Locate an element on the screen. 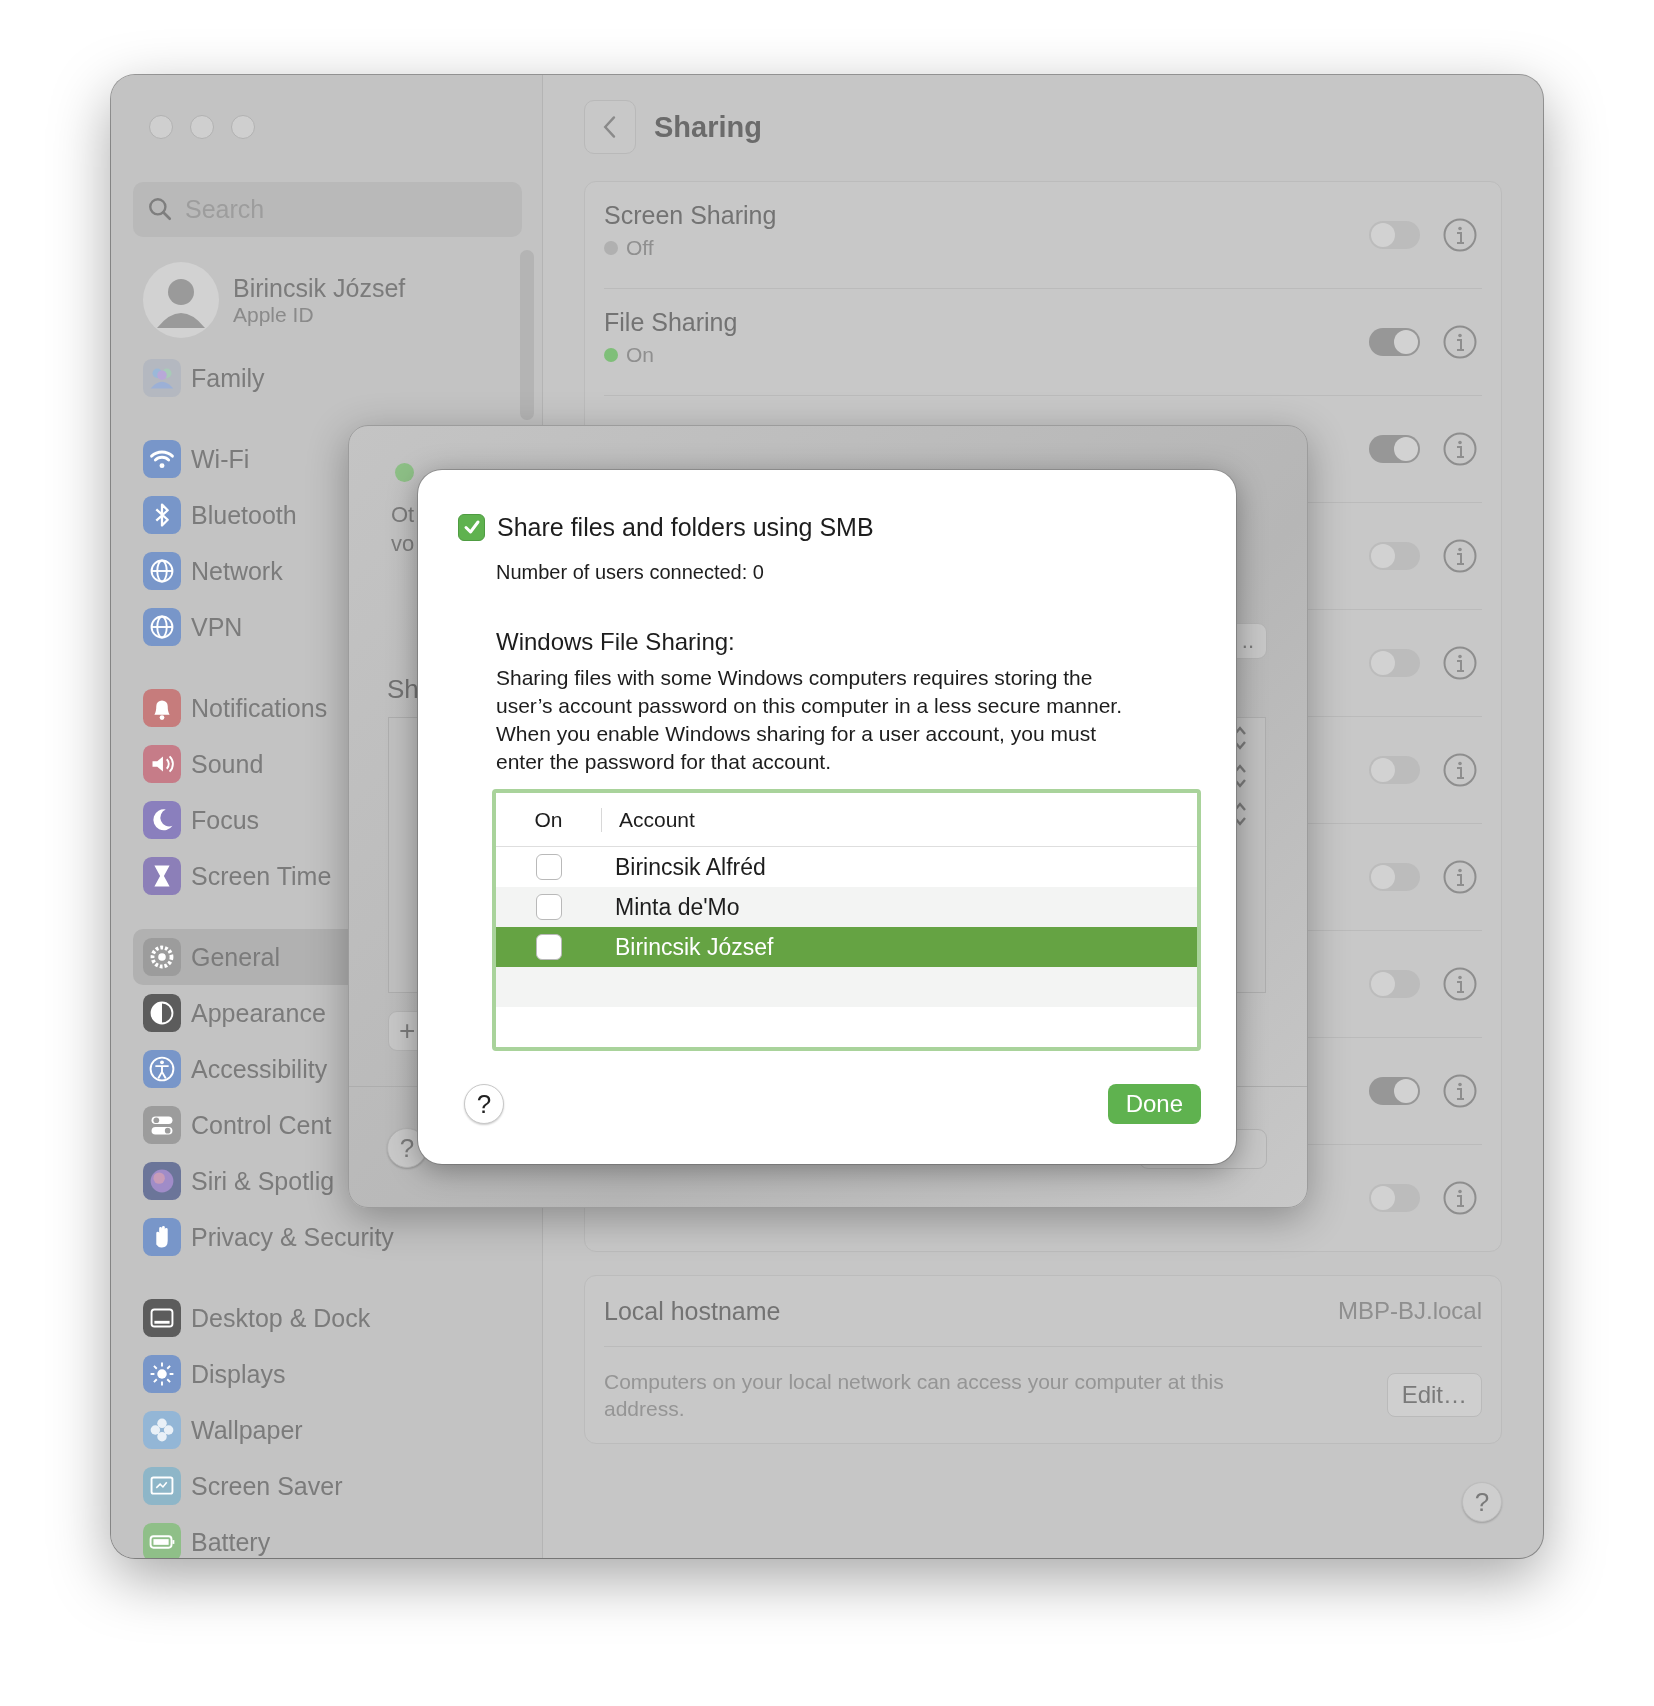  dialog-heading: Sh is located at coordinates (403, 689).